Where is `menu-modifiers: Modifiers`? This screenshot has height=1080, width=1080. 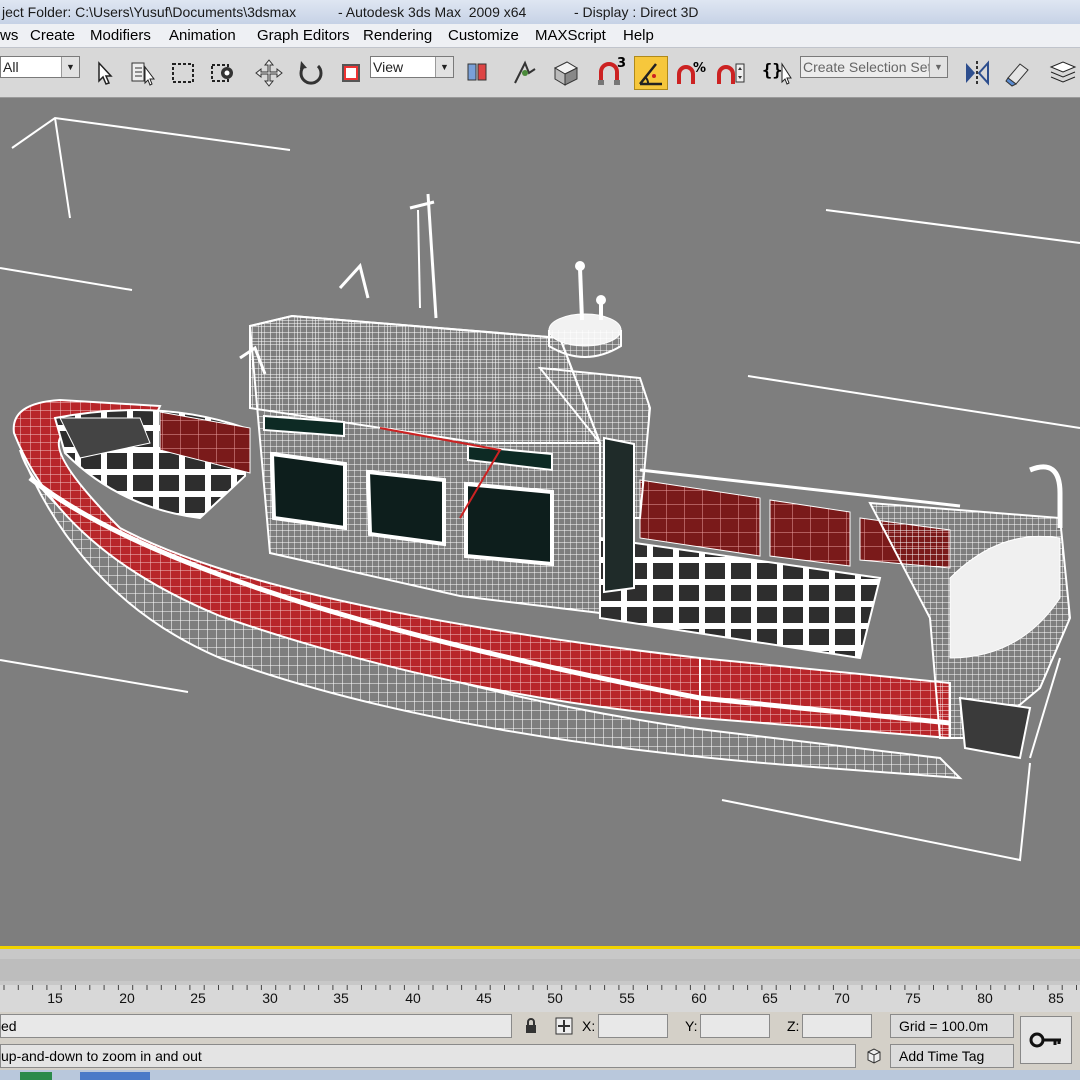
menu-modifiers: Modifiers is located at coordinates (120, 36).